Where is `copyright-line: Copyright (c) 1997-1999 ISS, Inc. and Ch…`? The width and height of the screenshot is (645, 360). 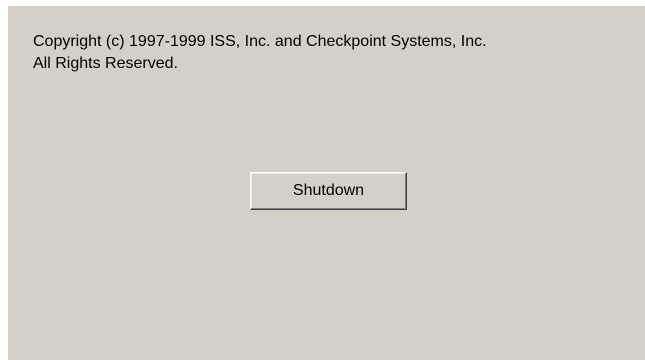 copyright-line: Copyright (c) 1997-1999 ISS, Inc. and Ch… is located at coordinates (260, 41).